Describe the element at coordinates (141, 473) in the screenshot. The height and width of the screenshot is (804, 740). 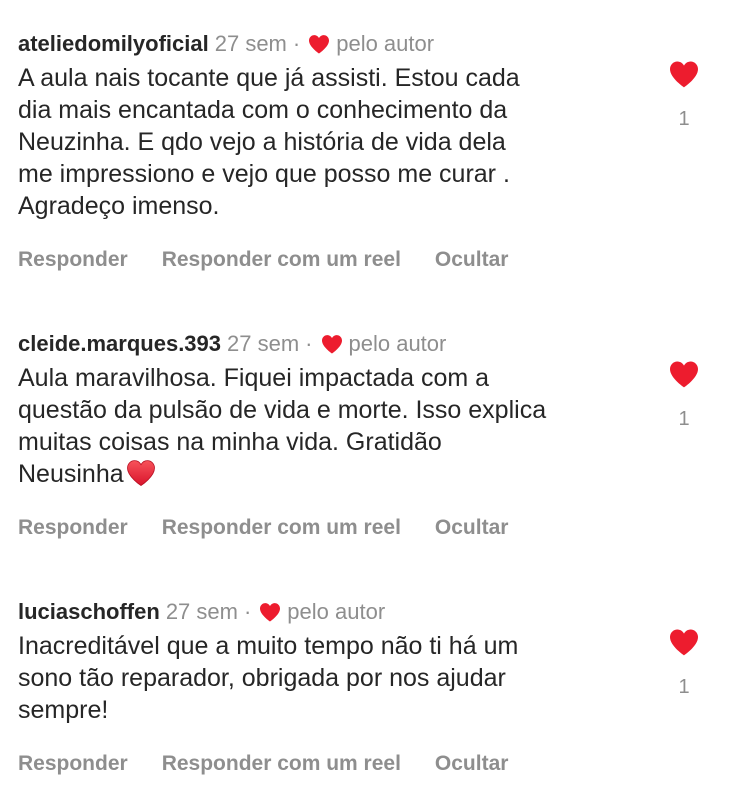
I see `red-heart-emoji-icon` at that location.